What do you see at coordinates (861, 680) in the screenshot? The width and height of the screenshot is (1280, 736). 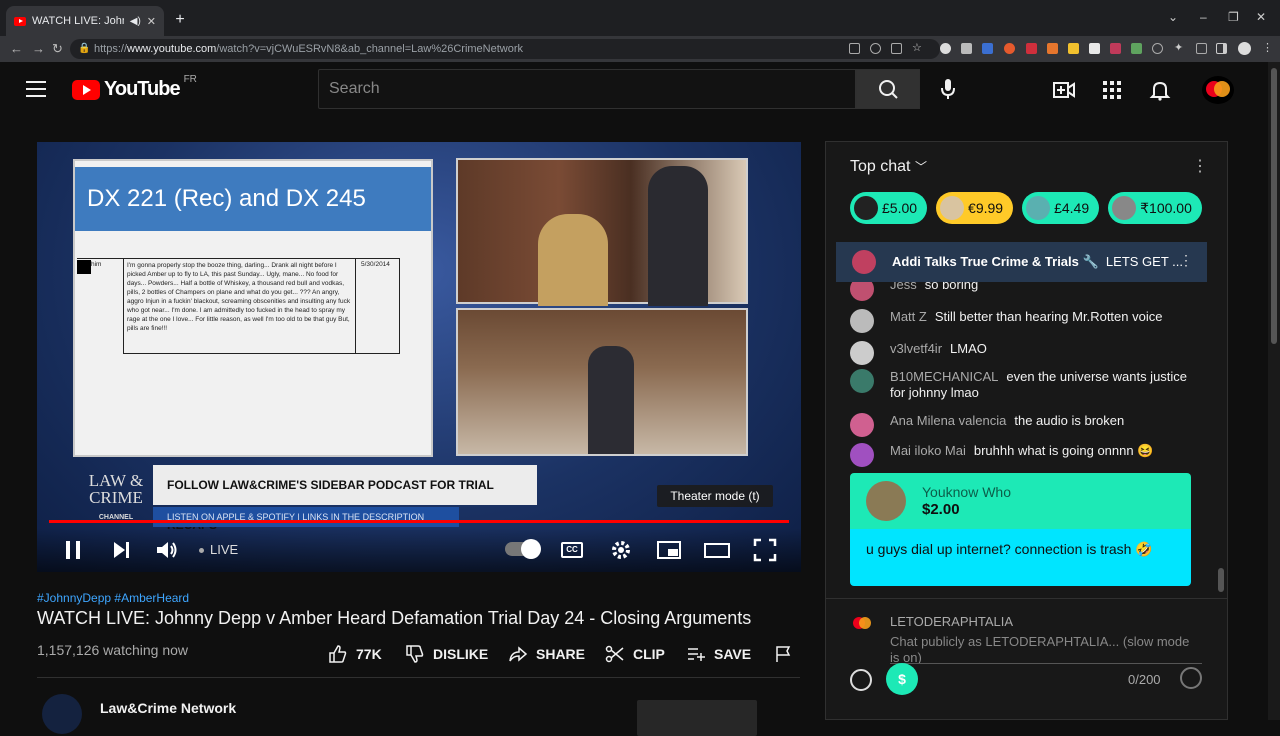 I see `emoji-picker-icon` at bounding box center [861, 680].